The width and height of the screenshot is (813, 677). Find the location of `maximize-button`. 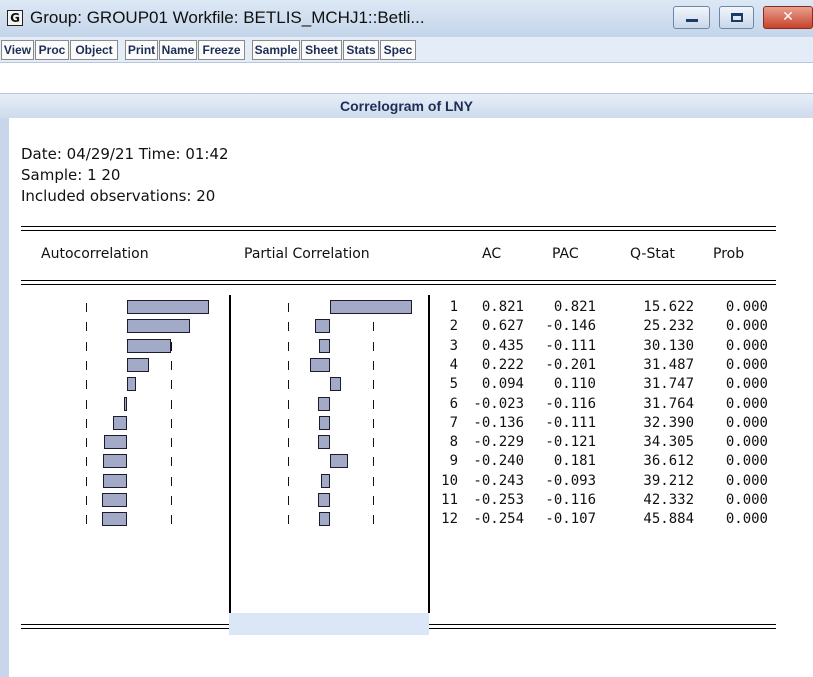

maximize-button is located at coordinates (736, 17).